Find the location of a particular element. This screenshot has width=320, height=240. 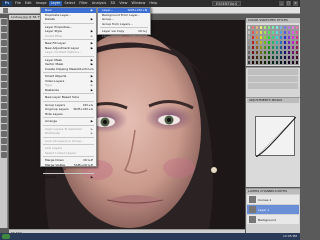

layer-menu-item: Matting ▶ is located at coordinates (68, 177).